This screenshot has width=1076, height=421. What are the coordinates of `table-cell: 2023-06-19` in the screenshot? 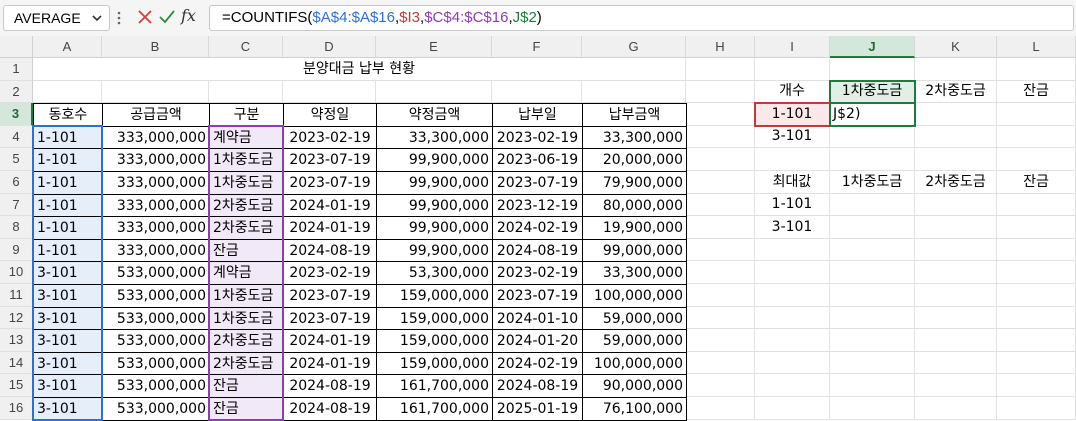 It's located at (537, 160).